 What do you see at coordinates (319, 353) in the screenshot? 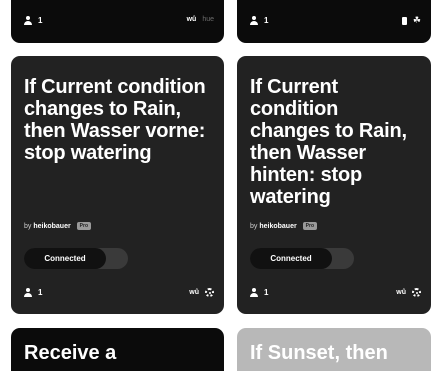
I see `applet-title: If Sunset, then` at bounding box center [319, 353].